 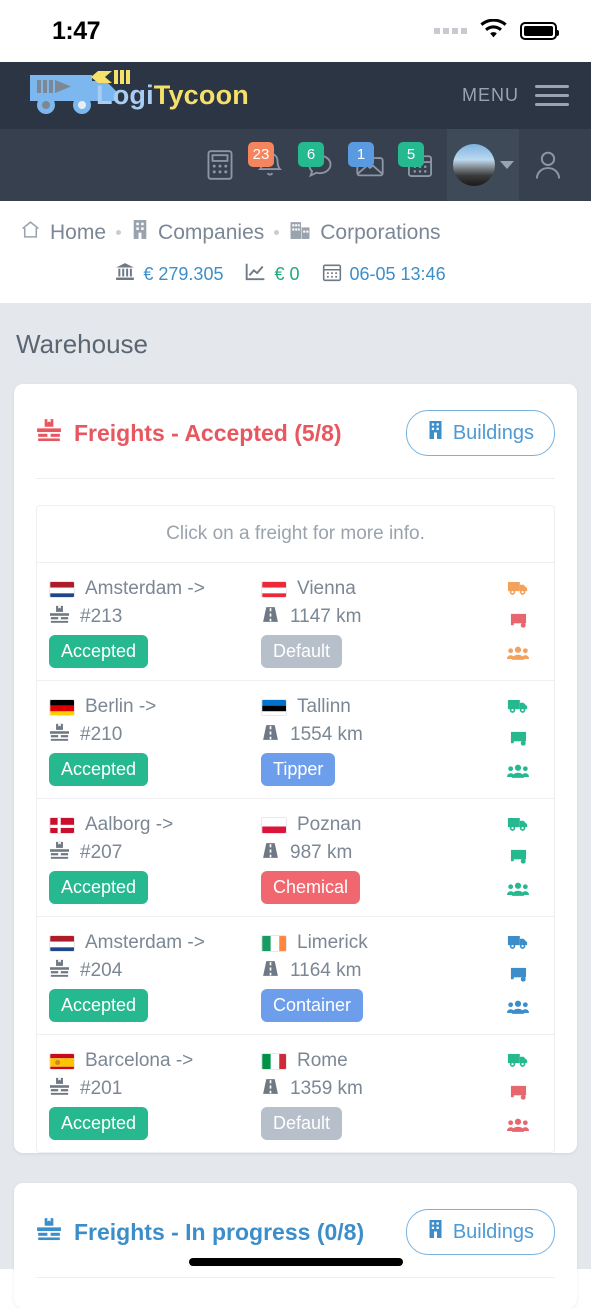 What do you see at coordinates (255, 274) in the screenshot?
I see `chart-line-icon` at bounding box center [255, 274].